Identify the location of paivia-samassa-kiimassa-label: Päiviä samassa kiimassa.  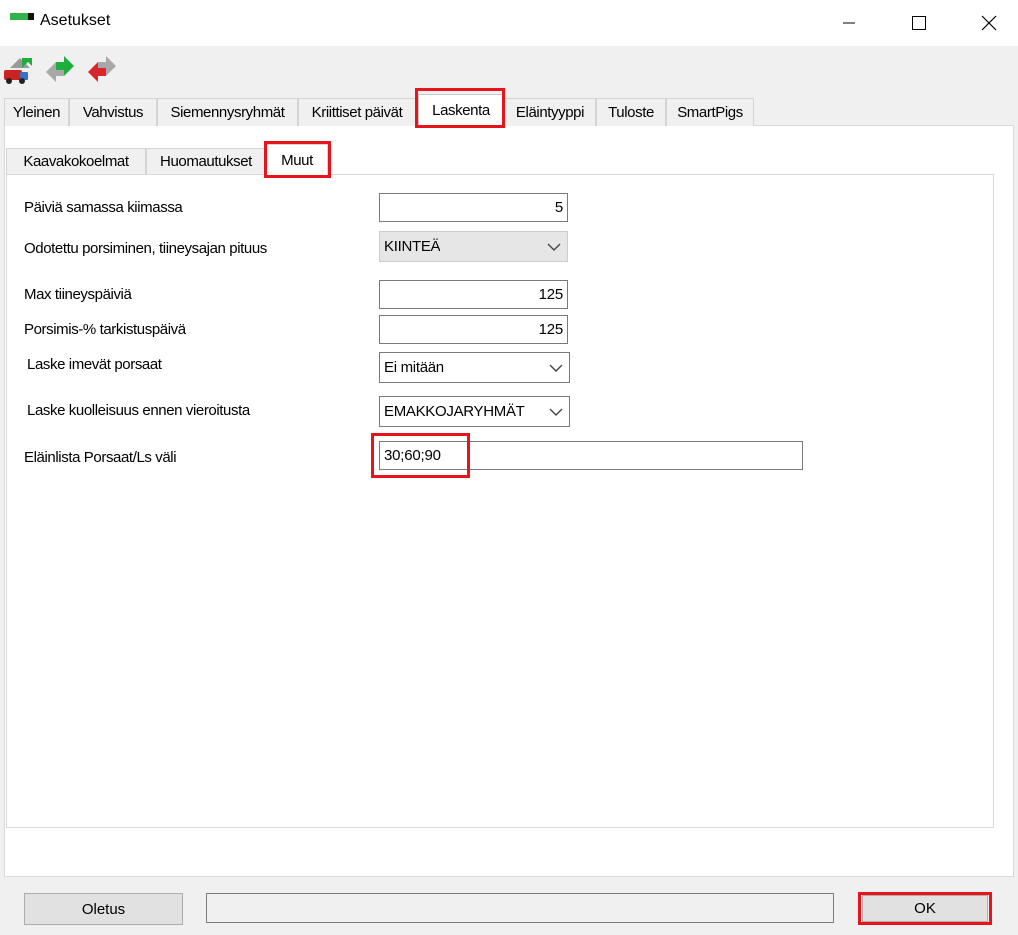
(103, 207).